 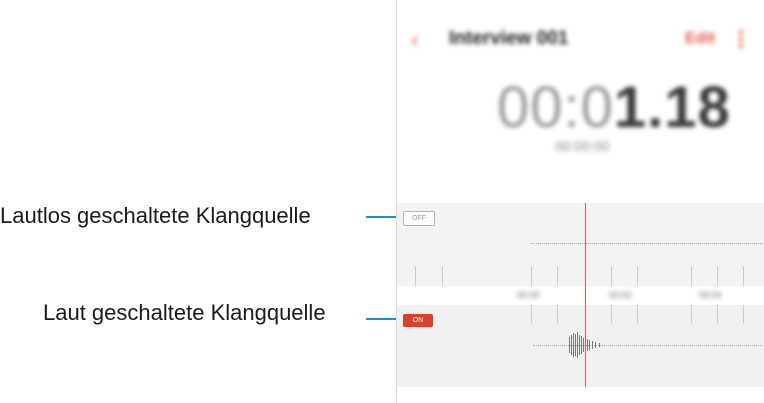 I want to click on recording-title: Interview 001, so click(x=509, y=38).